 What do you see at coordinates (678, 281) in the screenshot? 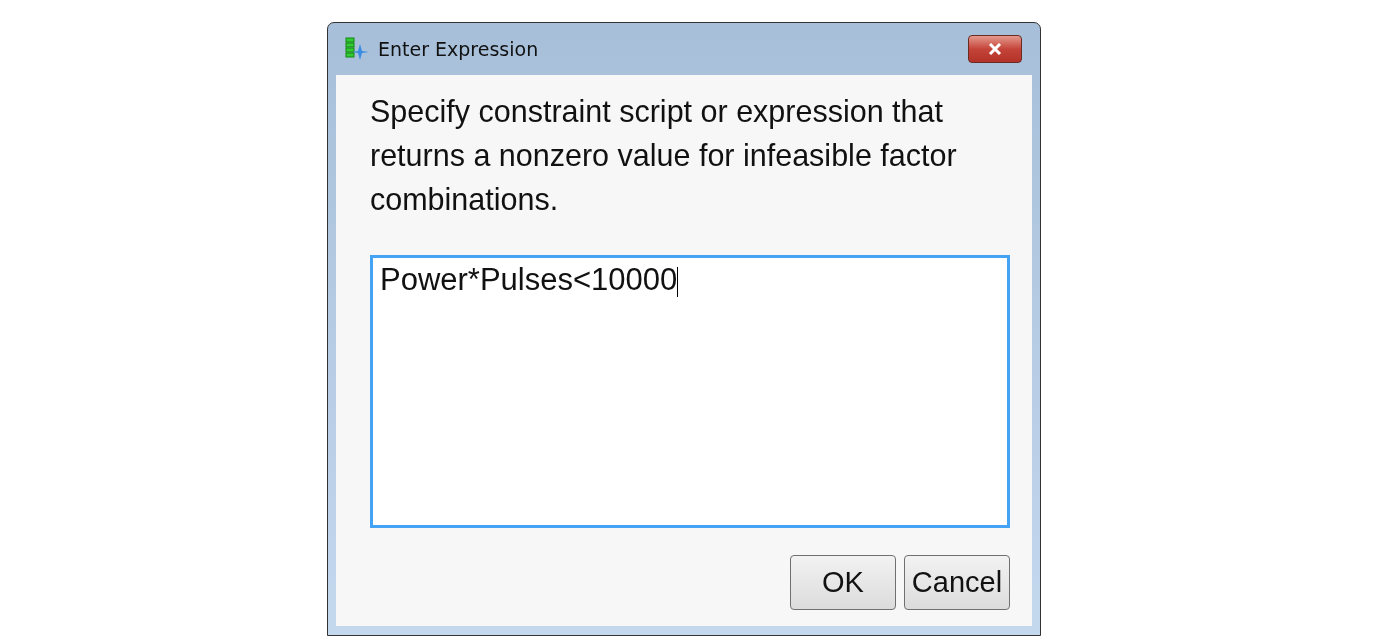
I see `text-cursor` at bounding box center [678, 281].